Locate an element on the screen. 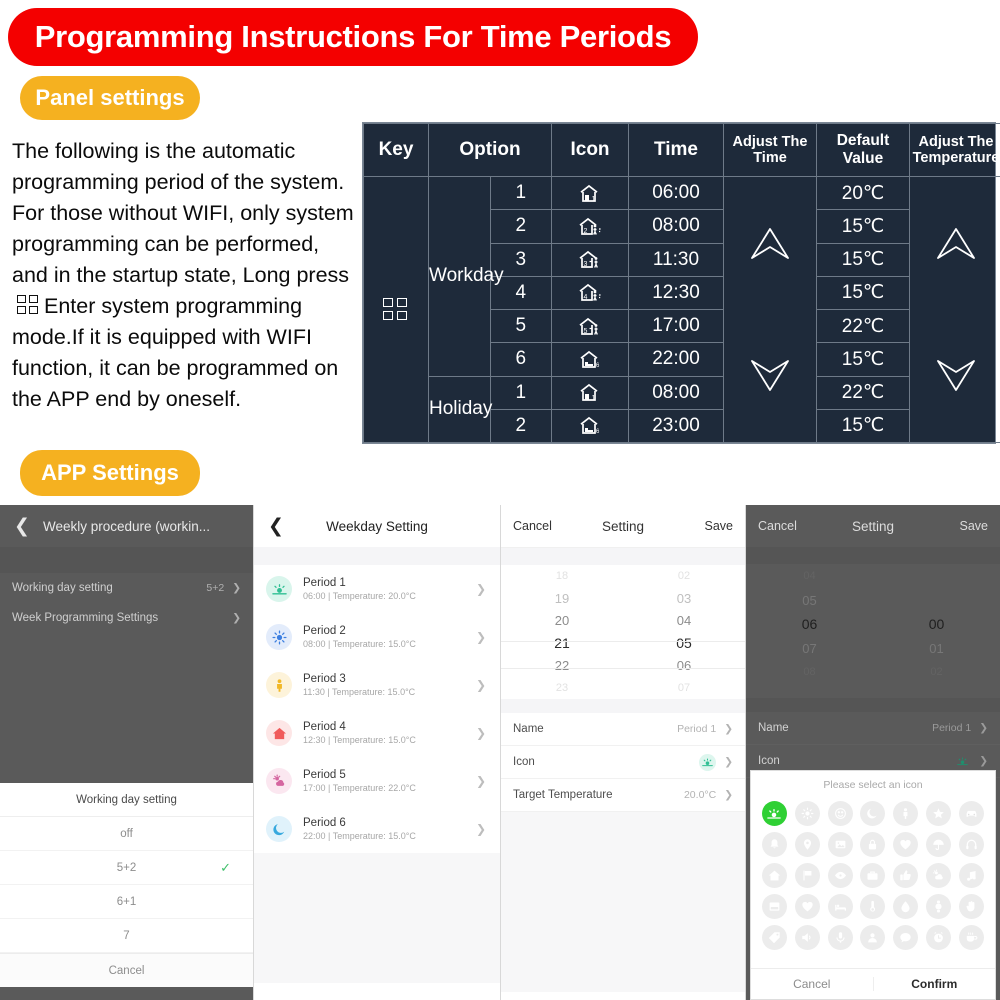  icon-option-eye-icon is located at coordinates (840, 875).